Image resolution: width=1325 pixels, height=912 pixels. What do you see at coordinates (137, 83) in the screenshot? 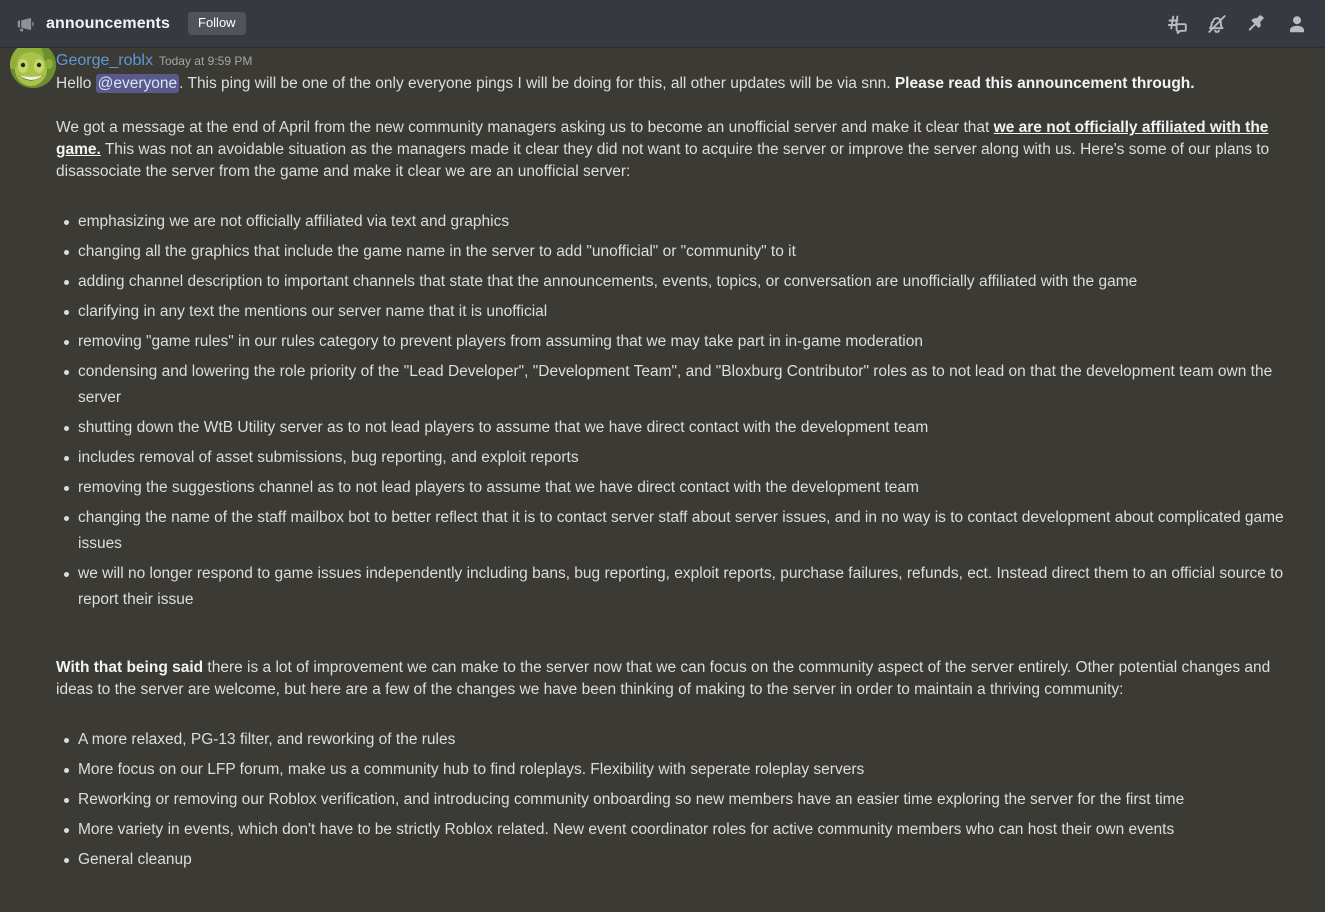
I see `everyone-mention: @everyone` at bounding box center [137, 83].